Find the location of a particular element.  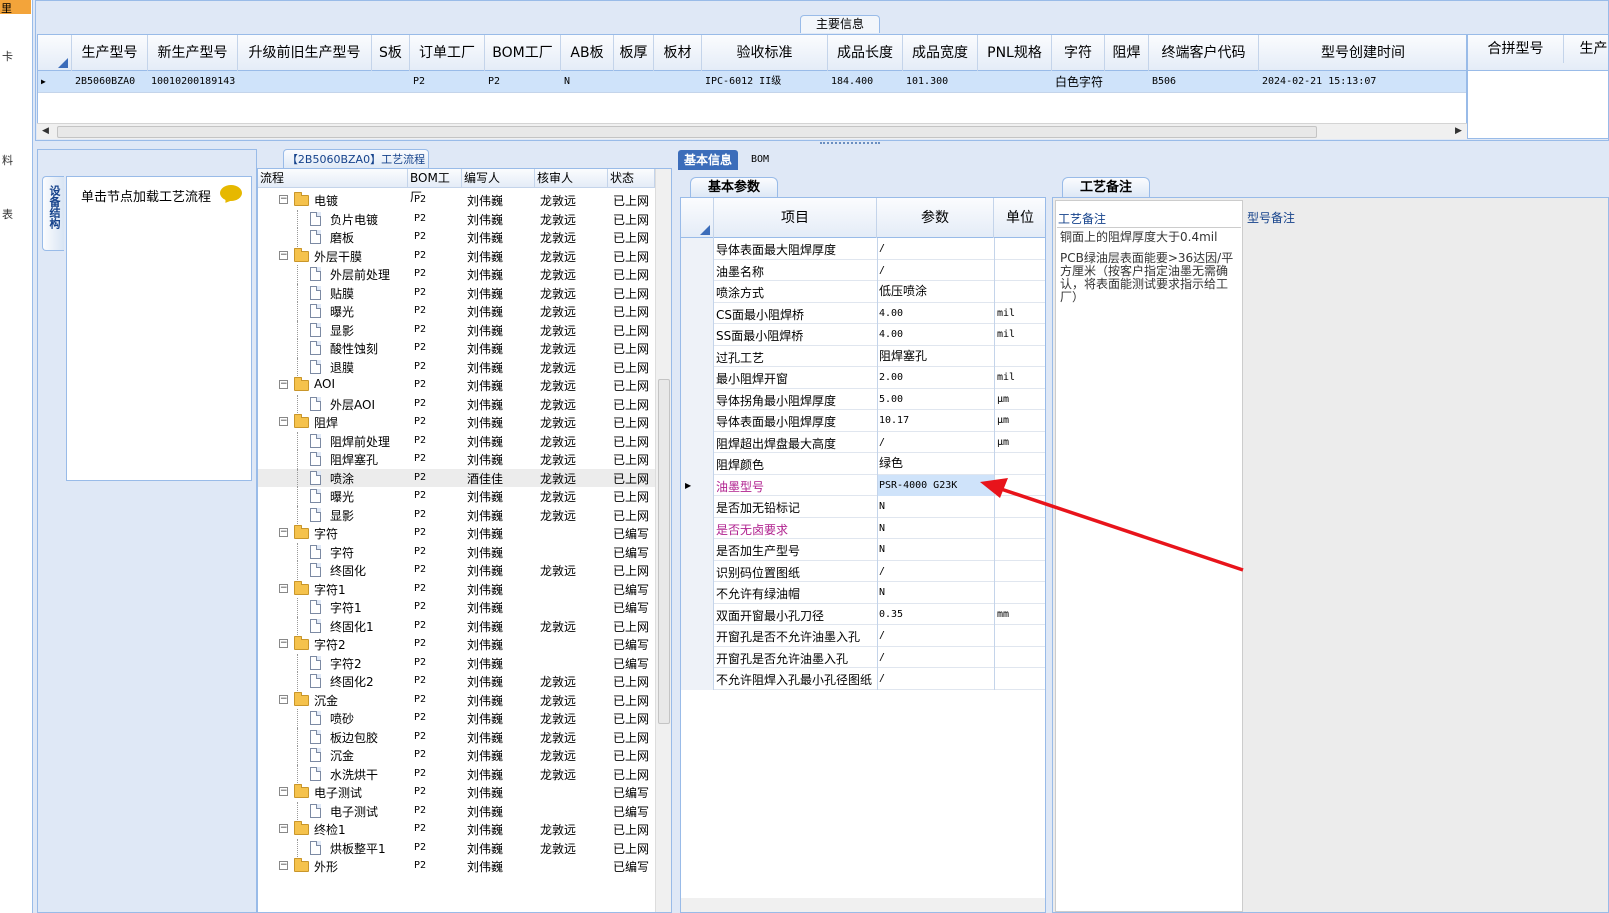

tree-node: 外层前处理 P2 刘伟巍 龙敦远 已上网 is located at coordinates (456, 274).